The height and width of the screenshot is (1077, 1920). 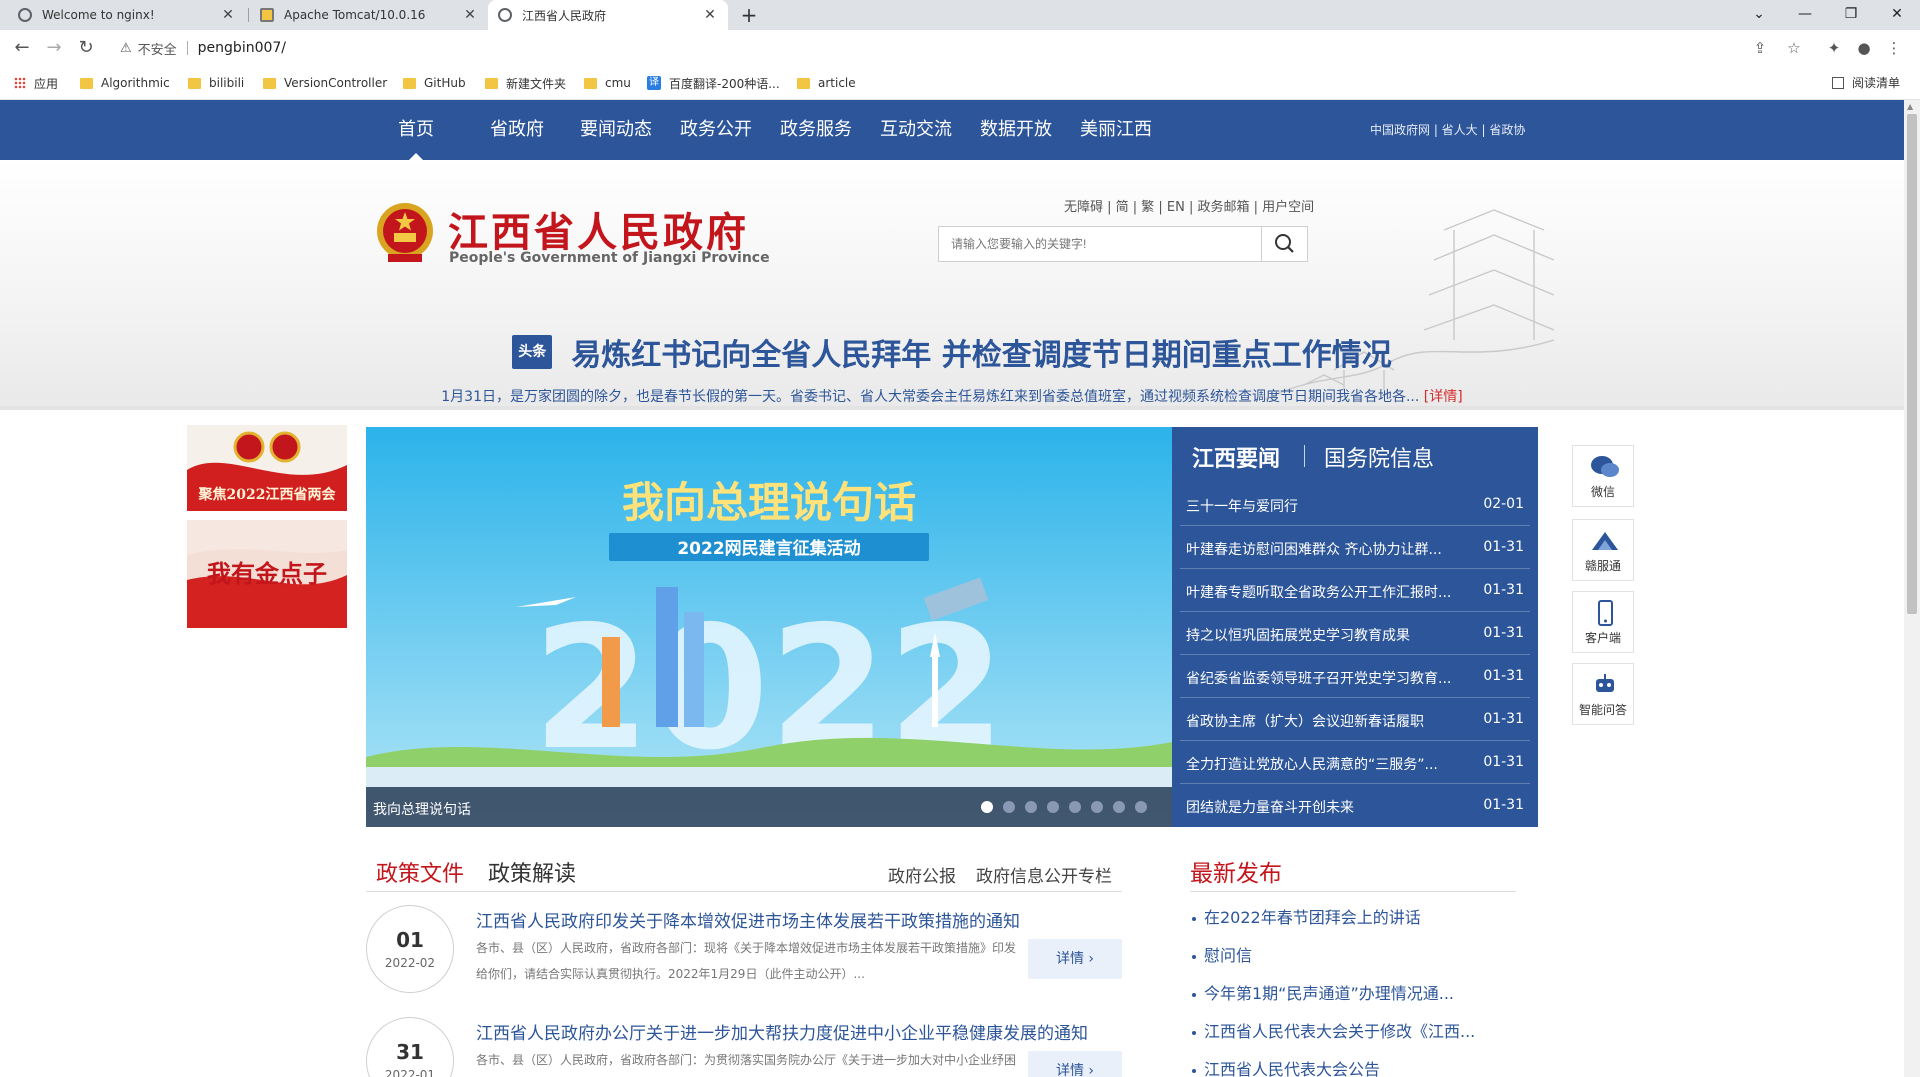 What do you see at coordinates (1353, 891) in the screenshot?
I see `latest-divider` at bounding box center [1353, 891].